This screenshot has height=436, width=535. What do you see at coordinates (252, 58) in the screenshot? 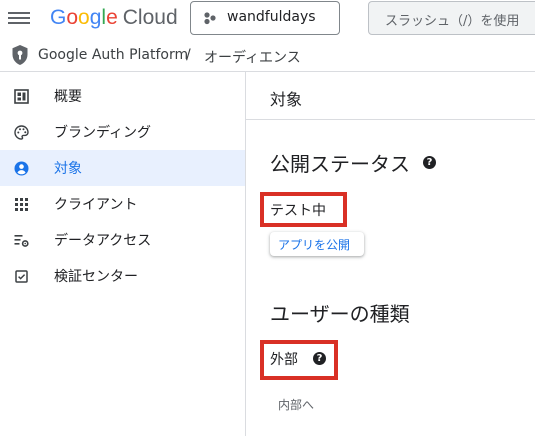
I see `breadcrumb-current-page: オーディエンス` at bounding box center [252, 58].